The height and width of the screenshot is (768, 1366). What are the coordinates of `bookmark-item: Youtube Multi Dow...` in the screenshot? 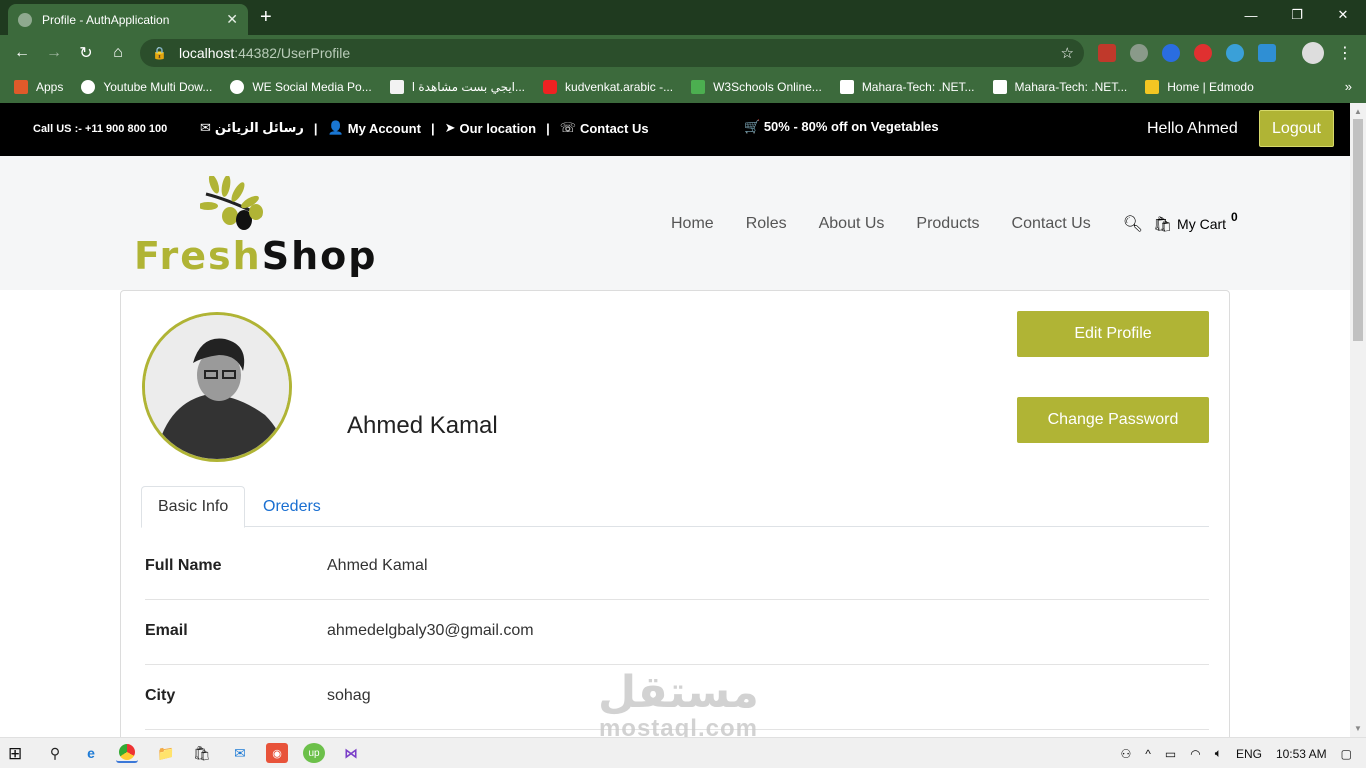 It's located at (146, 87).